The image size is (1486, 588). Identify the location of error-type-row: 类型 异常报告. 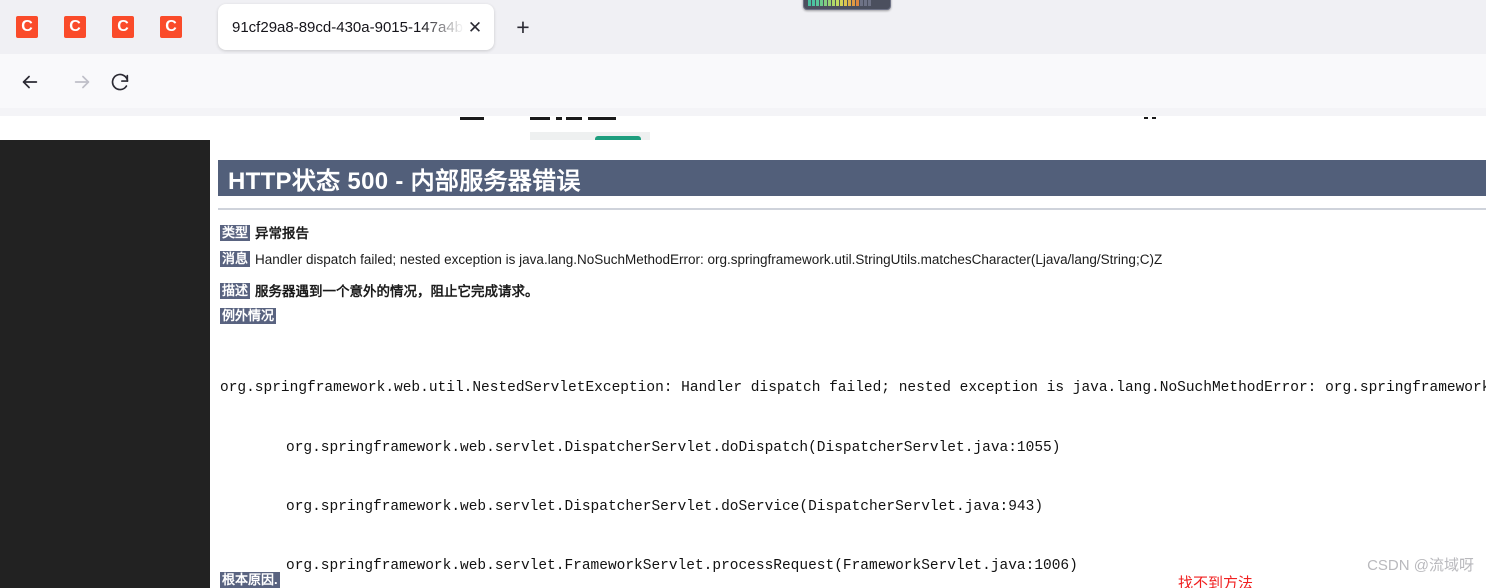
(264, 232).